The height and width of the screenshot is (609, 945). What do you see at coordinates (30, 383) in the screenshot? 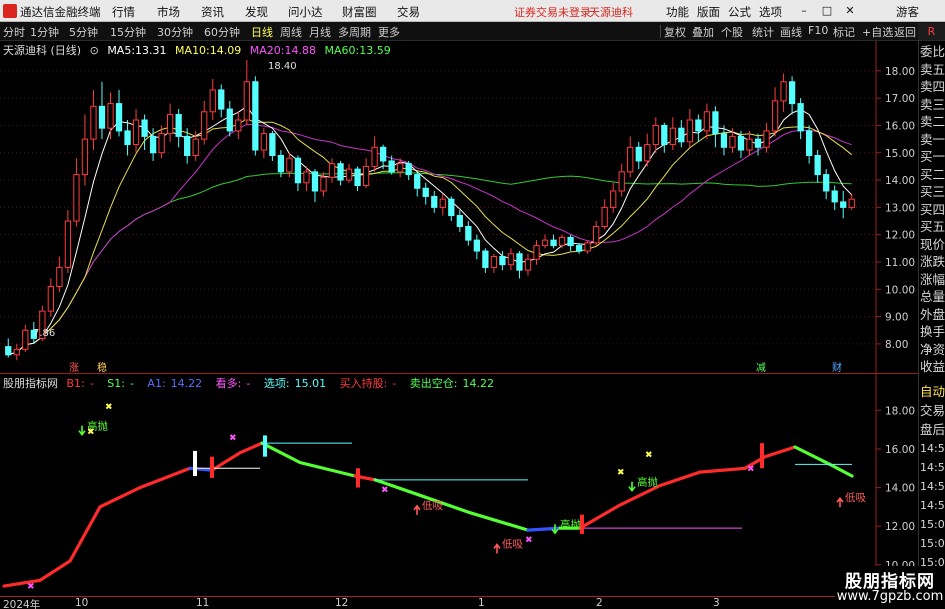
I see `indicator-name: 股朋指标网` at bounding box center [30, 383].